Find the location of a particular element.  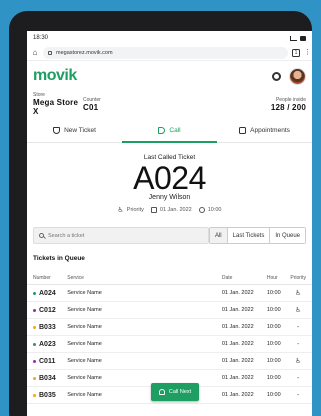

filter-segmented-control: All Last Tickets In Queue is located at coordinates (257, 235).